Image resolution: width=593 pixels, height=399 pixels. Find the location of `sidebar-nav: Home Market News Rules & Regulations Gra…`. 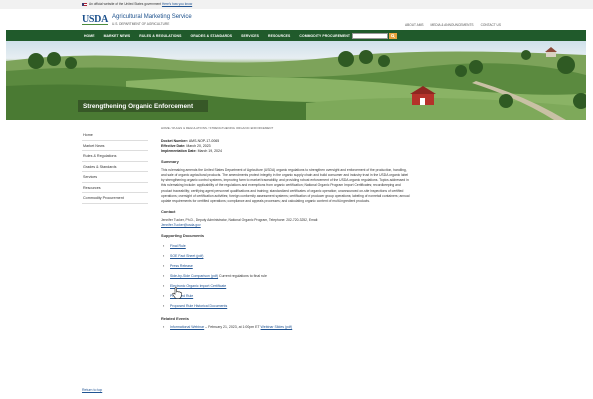

sidebar-nav: Home Market News Rules & Regulations Gra… is located at coordinates (115, 167).